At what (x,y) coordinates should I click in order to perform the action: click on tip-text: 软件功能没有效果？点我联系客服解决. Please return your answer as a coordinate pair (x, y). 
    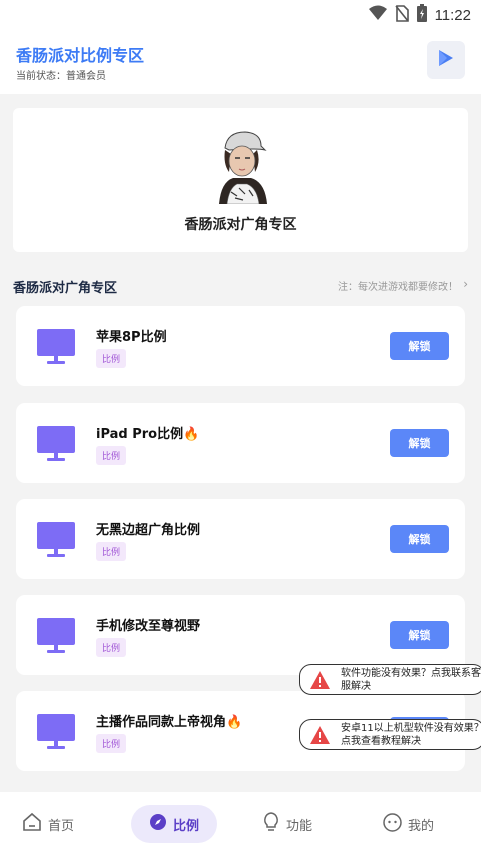
    Looking at the image, I should click on (411, 679).